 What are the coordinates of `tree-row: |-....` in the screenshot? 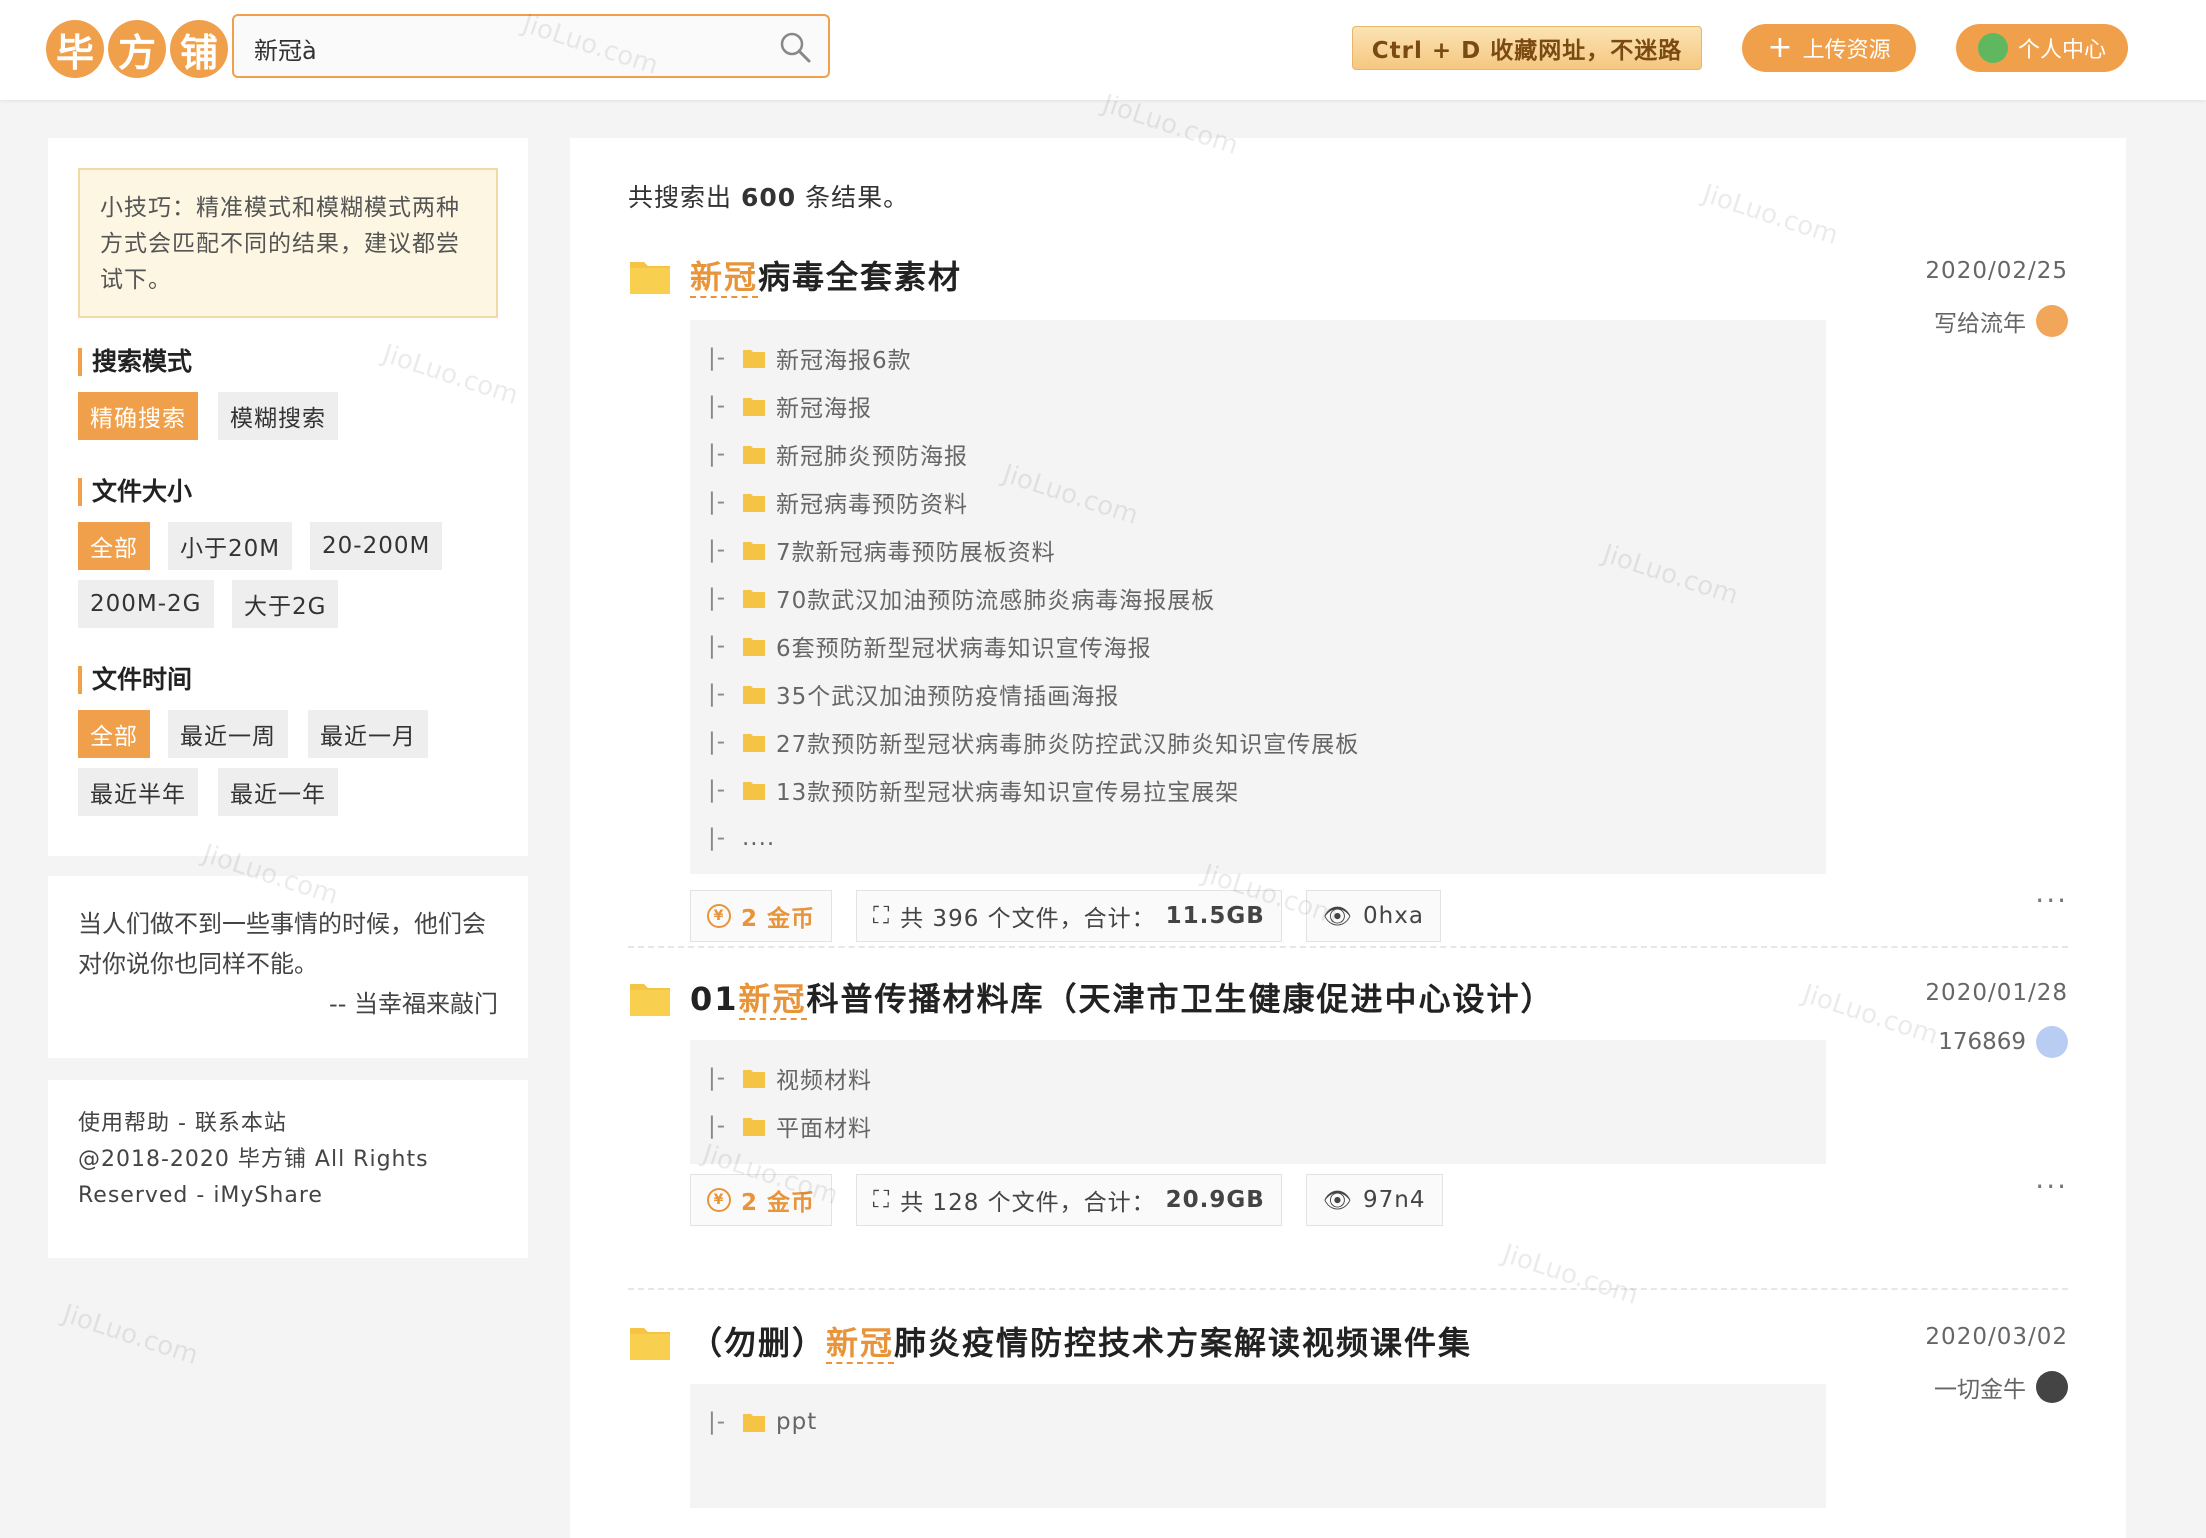 It's located at (742, 838).